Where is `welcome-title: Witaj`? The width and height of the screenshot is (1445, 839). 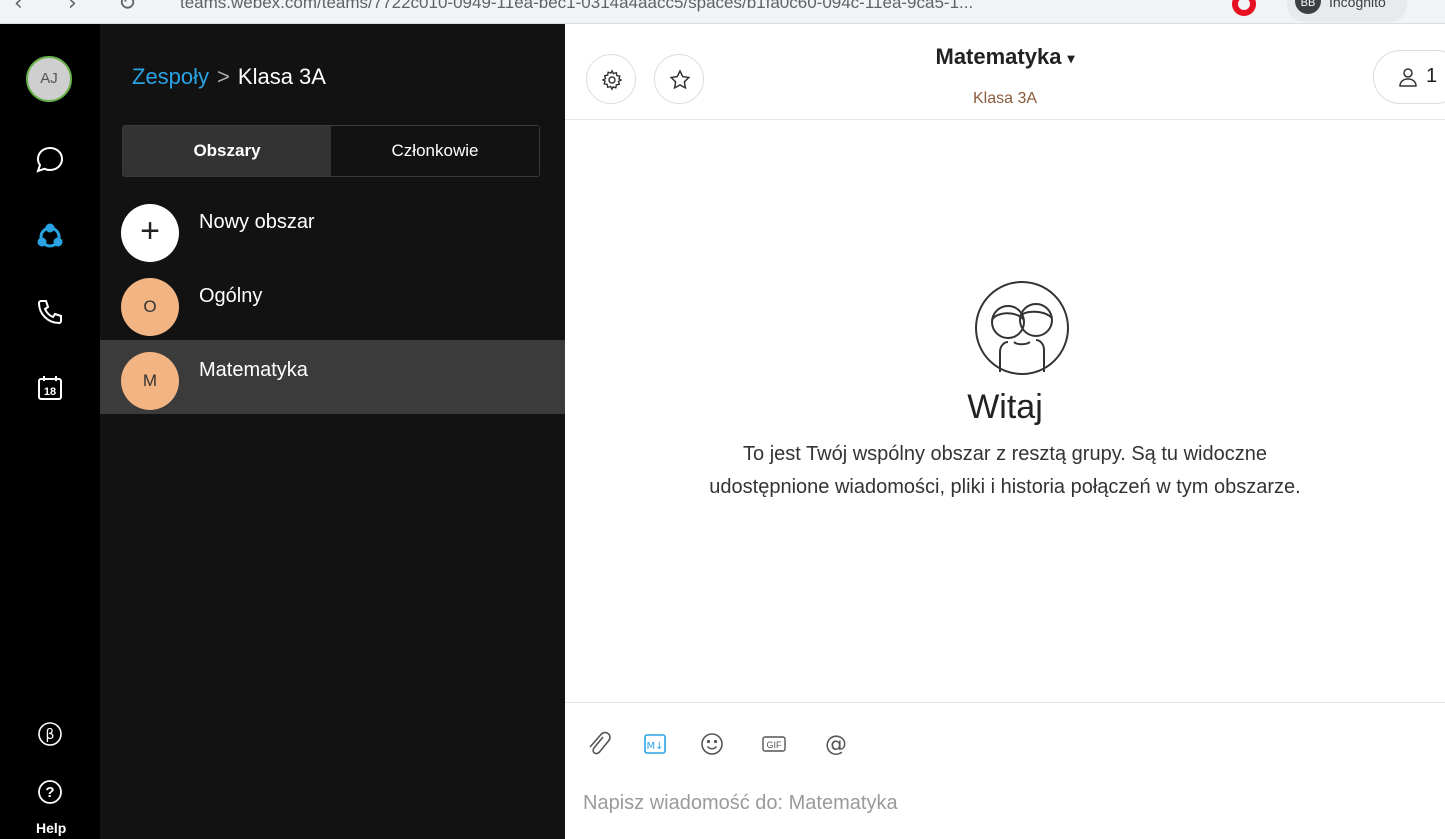
welcome-title: Witaj is located at coordinates (1005, 407).